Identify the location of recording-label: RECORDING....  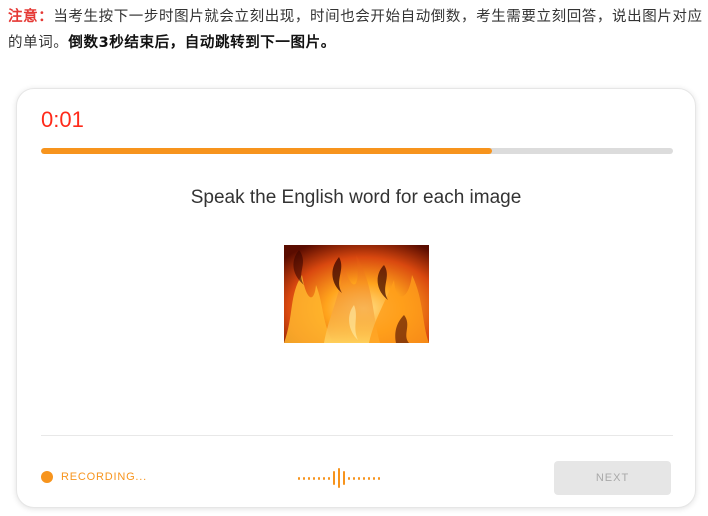
(104, 477).